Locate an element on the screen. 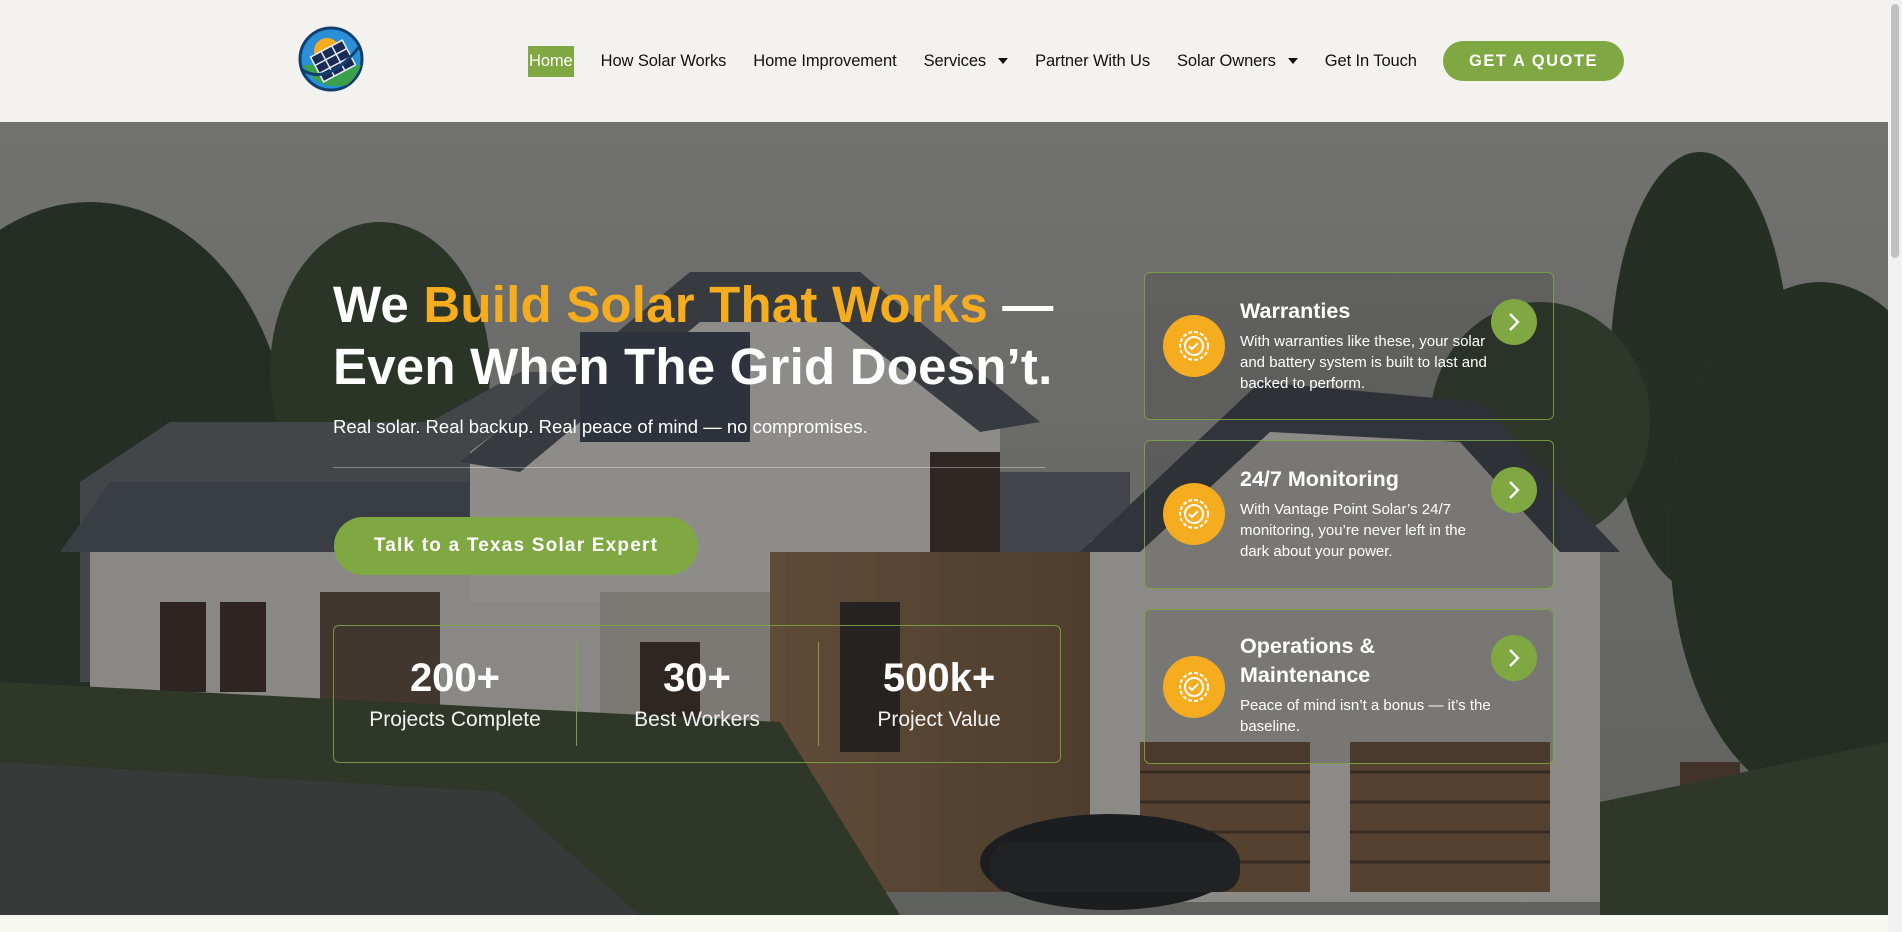  nav-label: Home Improvement is located at coordinates (825, 60).